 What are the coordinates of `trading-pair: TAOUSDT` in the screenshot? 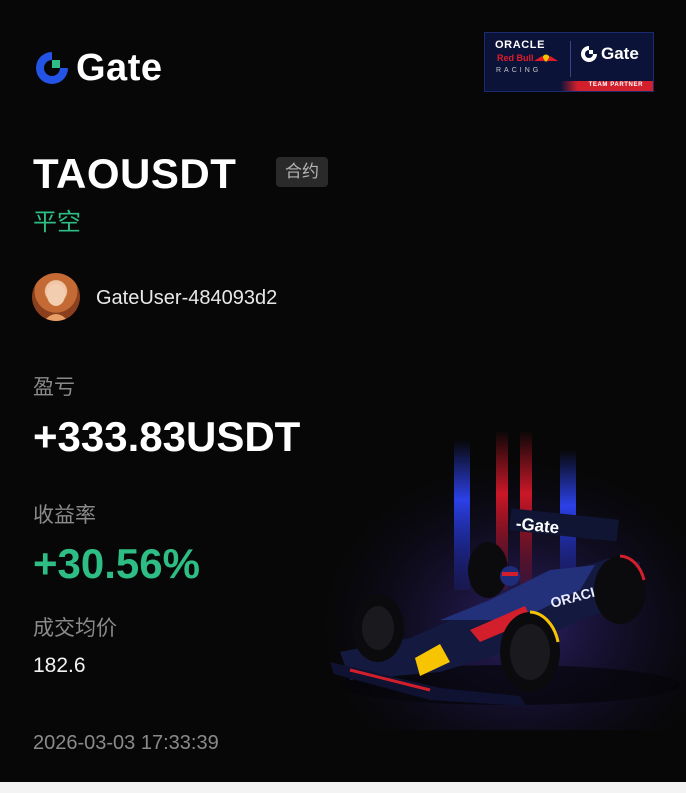 It's located at (135, 173).